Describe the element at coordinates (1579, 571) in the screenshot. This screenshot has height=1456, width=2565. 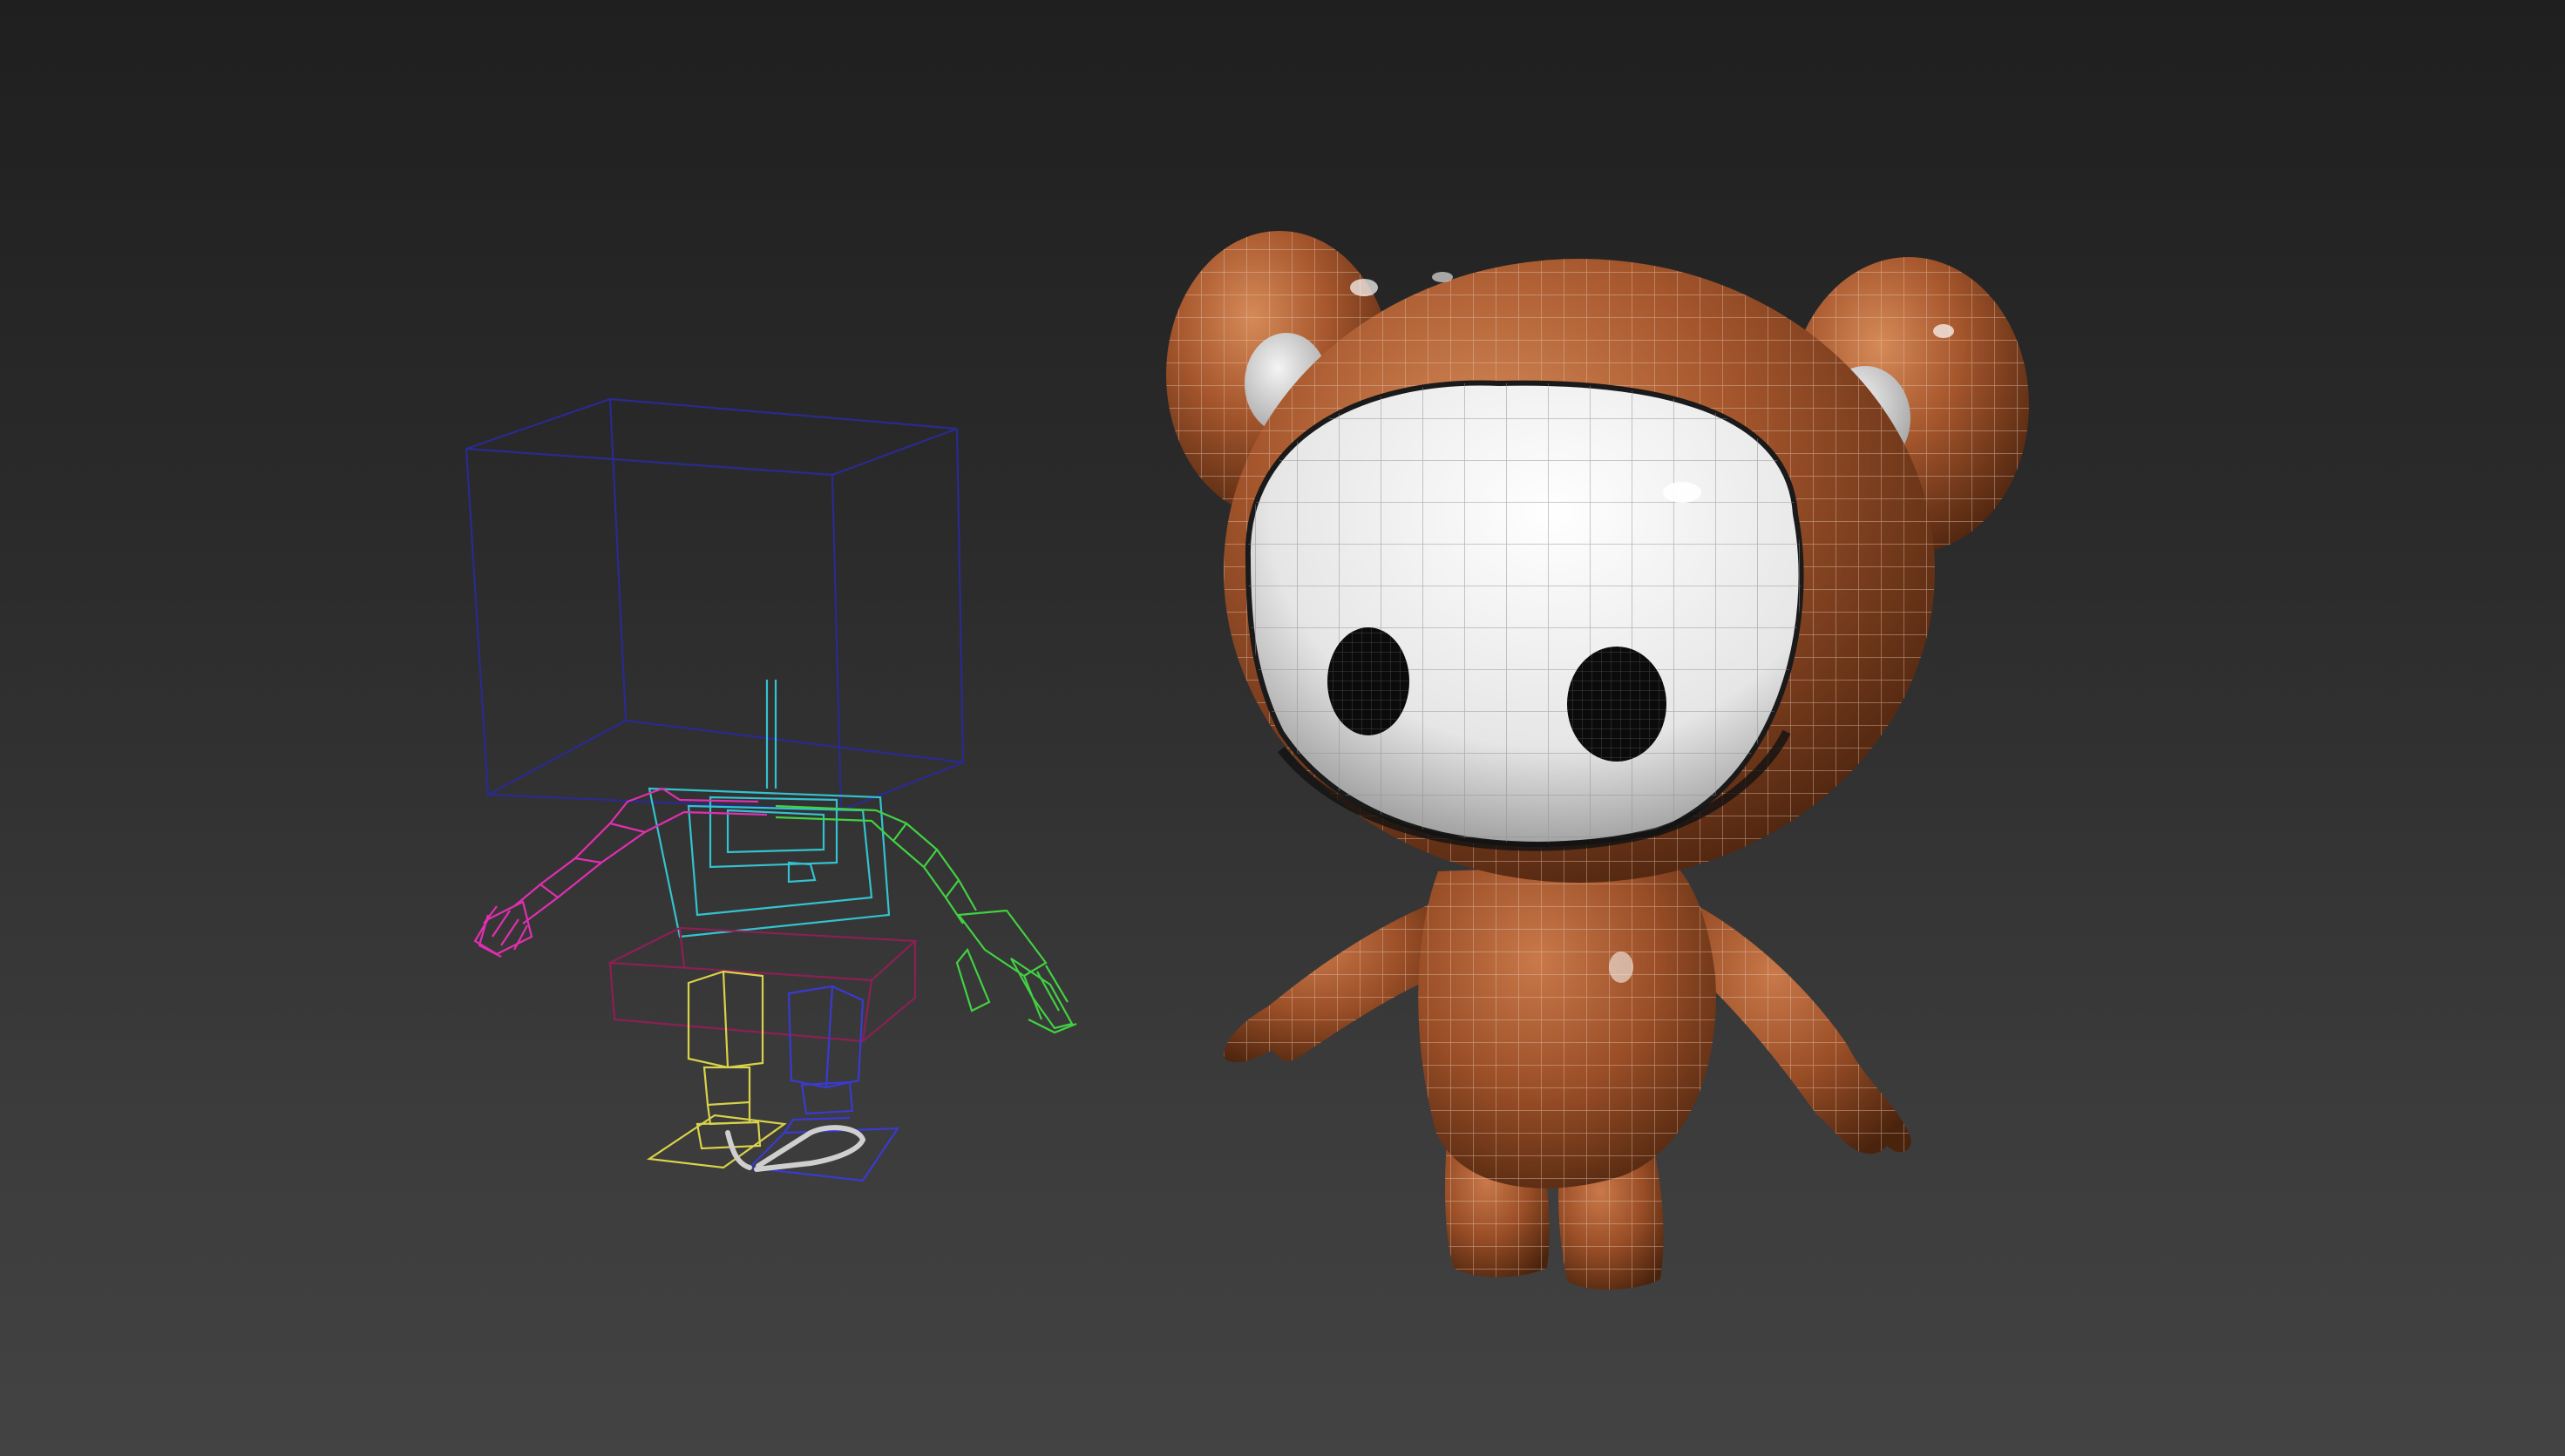
I see `bear-head` at that location.